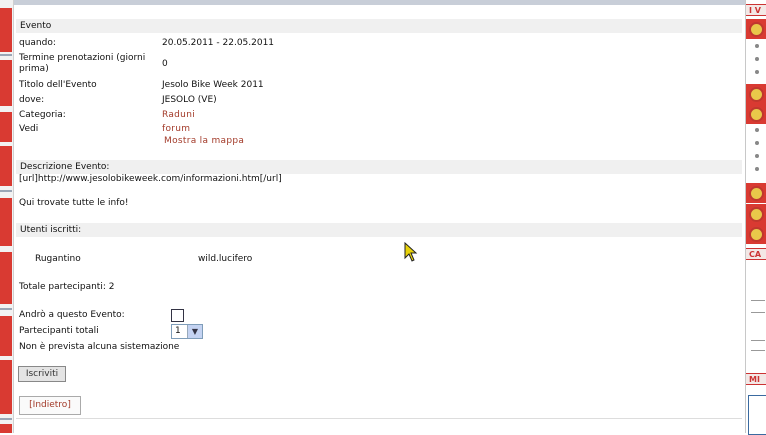  Describe the element at coordinates (194, 331) in the screenshot. I see `chevron-down-icon: ▼` at that location.